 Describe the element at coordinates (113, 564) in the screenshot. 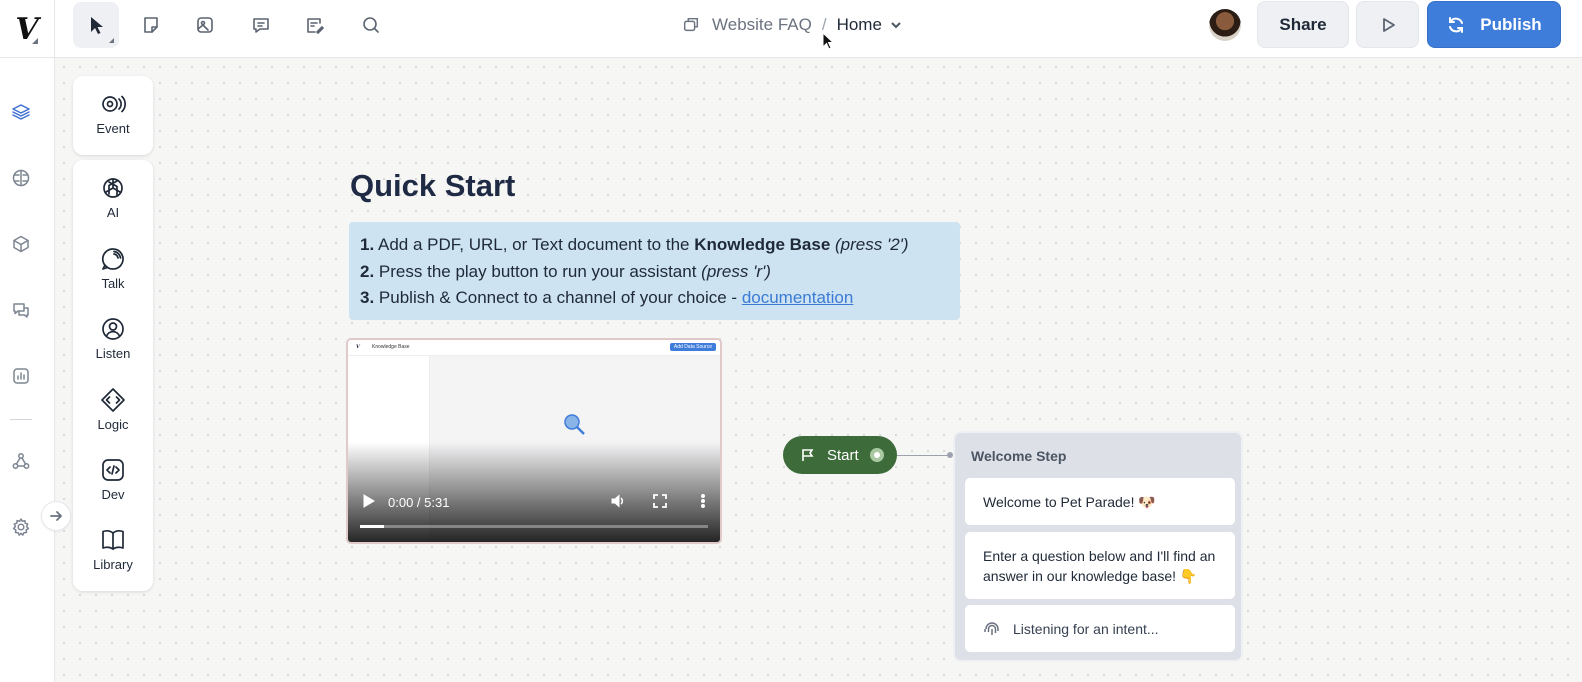

I see `palette-label: Library` at that location.